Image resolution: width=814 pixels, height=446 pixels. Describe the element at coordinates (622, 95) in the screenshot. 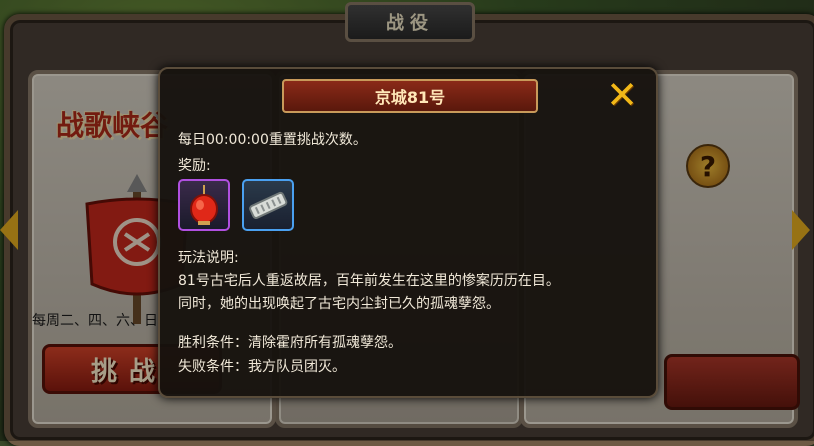

I see `close-icon: ✕` at that location.